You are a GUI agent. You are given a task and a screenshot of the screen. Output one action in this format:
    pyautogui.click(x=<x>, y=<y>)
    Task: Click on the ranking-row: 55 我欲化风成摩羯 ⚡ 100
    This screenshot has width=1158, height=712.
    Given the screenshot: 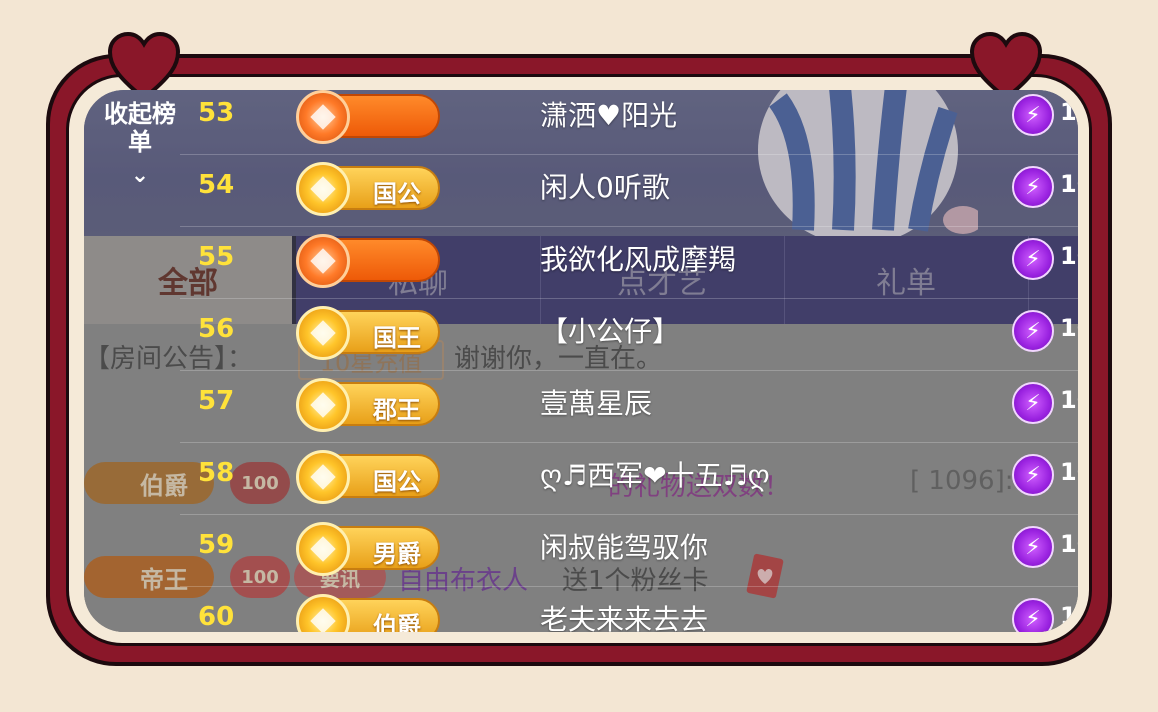 What is the action you would take?
    pyautogui.click(x=629, y=262)
    